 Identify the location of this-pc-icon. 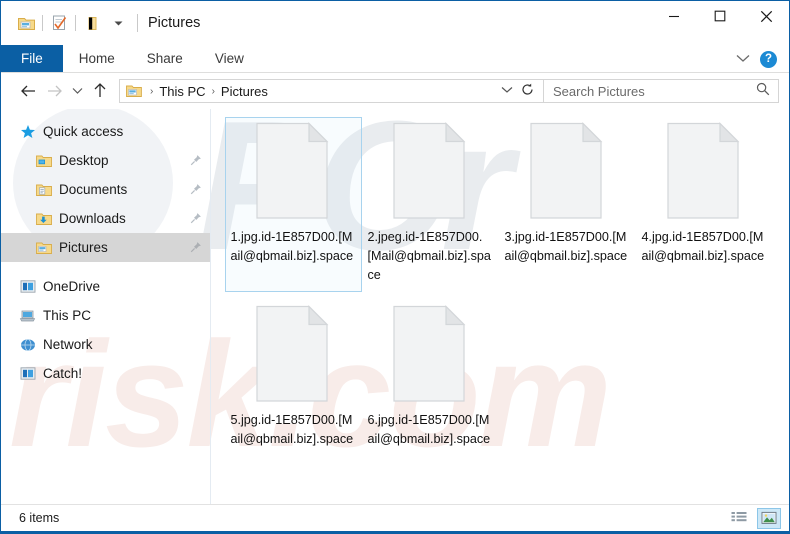
(27, 315).